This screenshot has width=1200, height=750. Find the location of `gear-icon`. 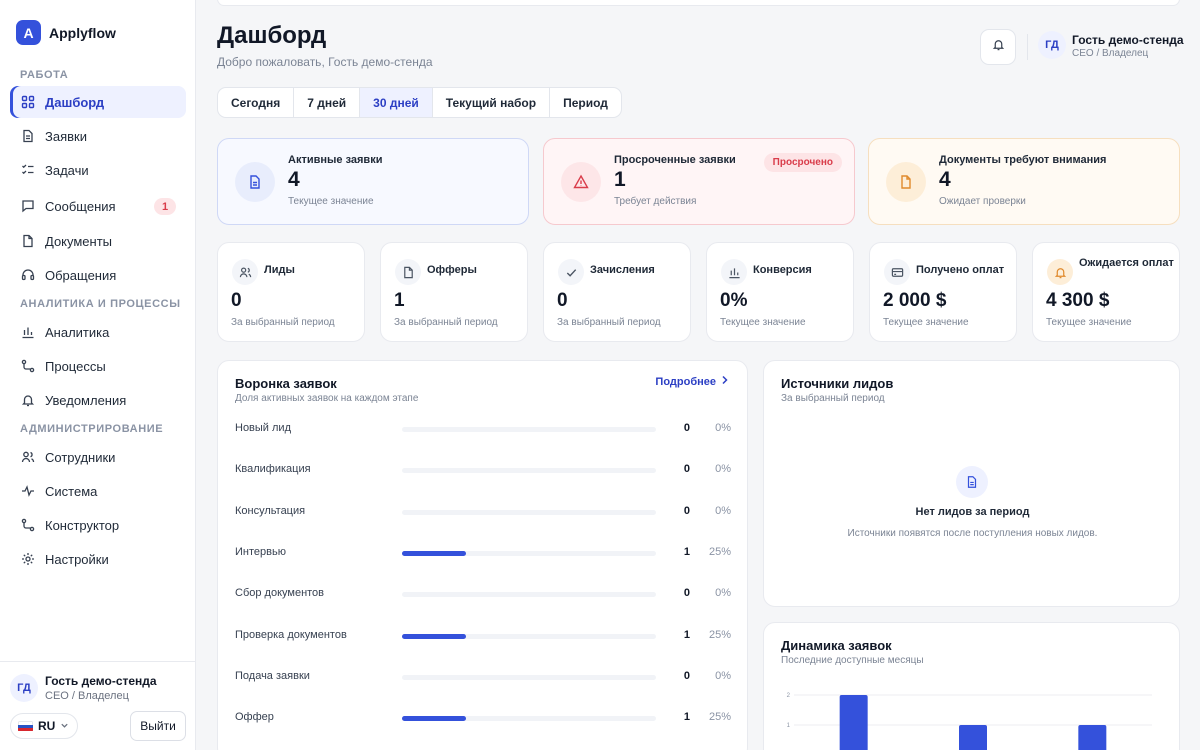

gear-icon is located at coordinates (28, 559).